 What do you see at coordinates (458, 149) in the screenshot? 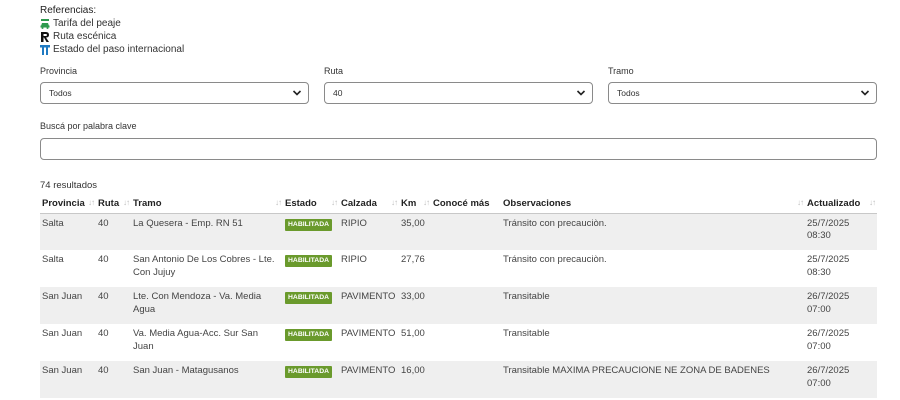
I see `keyword-search-input` at bounding box center [458, 149].